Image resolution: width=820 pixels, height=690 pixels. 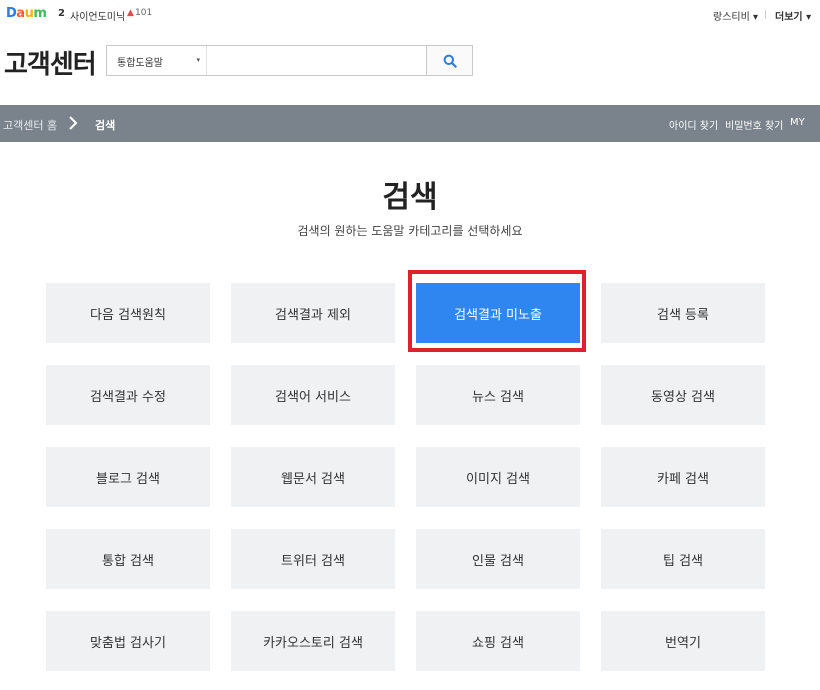 What do you see at coordinates (765, 14) in the screenshot?
I see `divider` at bounding box center [765, 14].